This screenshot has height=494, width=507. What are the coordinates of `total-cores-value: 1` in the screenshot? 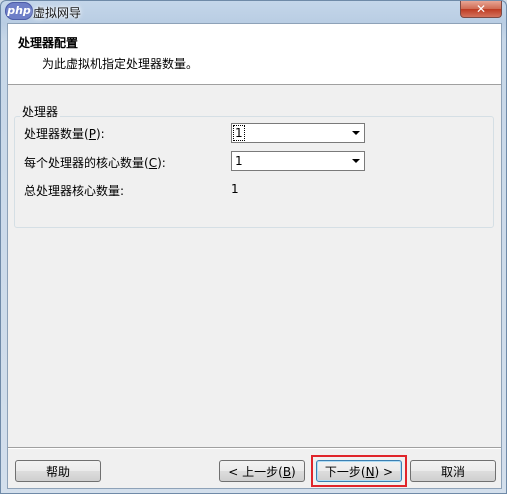 It's located at (235, 189).